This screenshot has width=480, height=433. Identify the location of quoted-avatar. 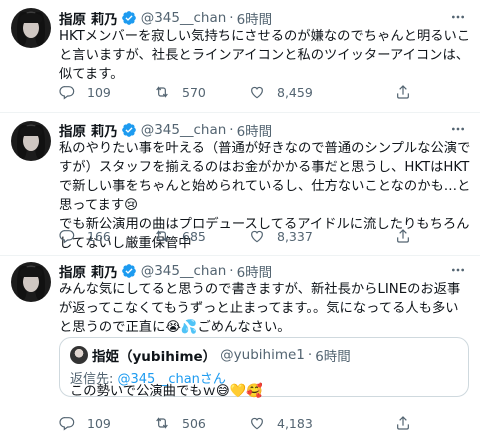
(79, 355).